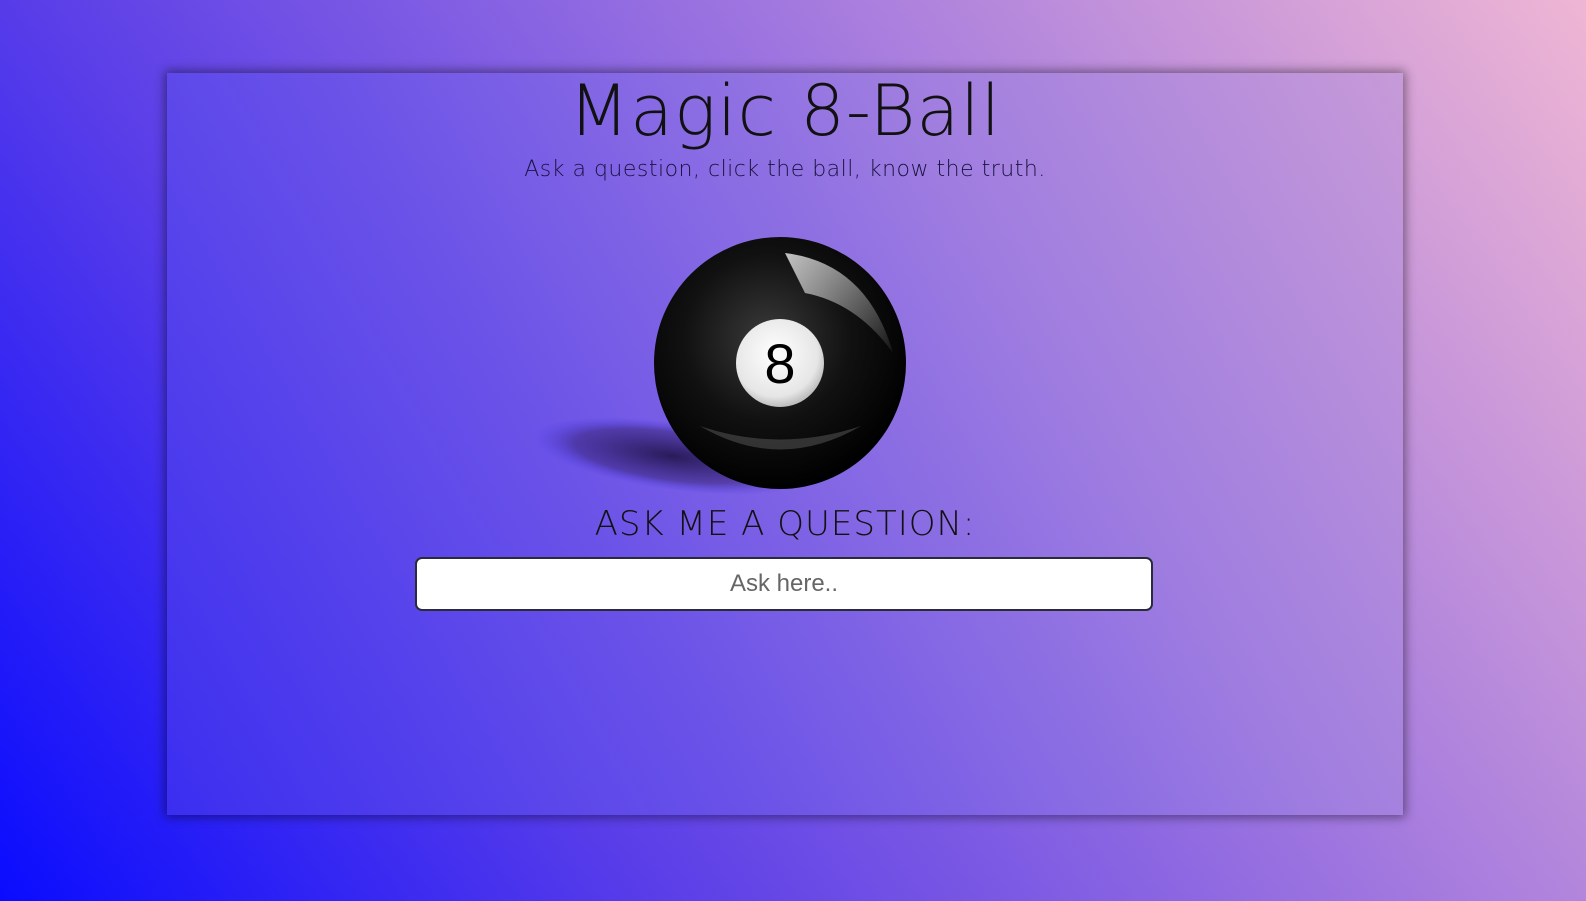  I want to click on eight-ball-icon: 8, so click(721, 366).